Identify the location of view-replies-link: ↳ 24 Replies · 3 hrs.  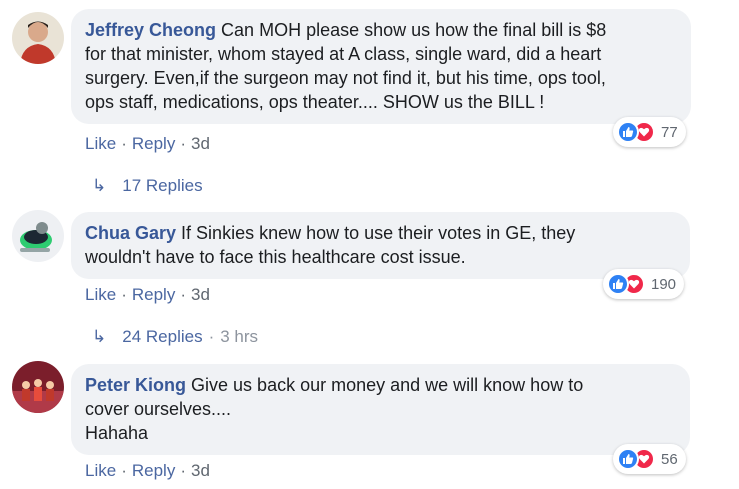
(175, 337).